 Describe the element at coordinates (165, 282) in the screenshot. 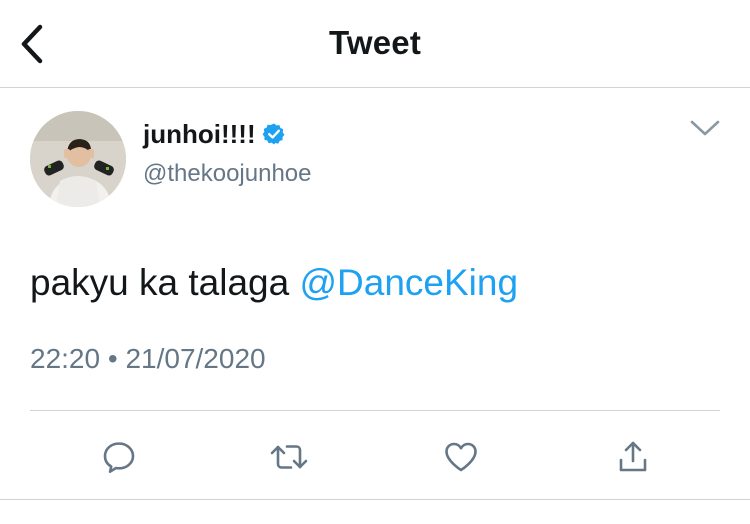

I see `tweet-text-body: pakyu ka talaga` at that location.